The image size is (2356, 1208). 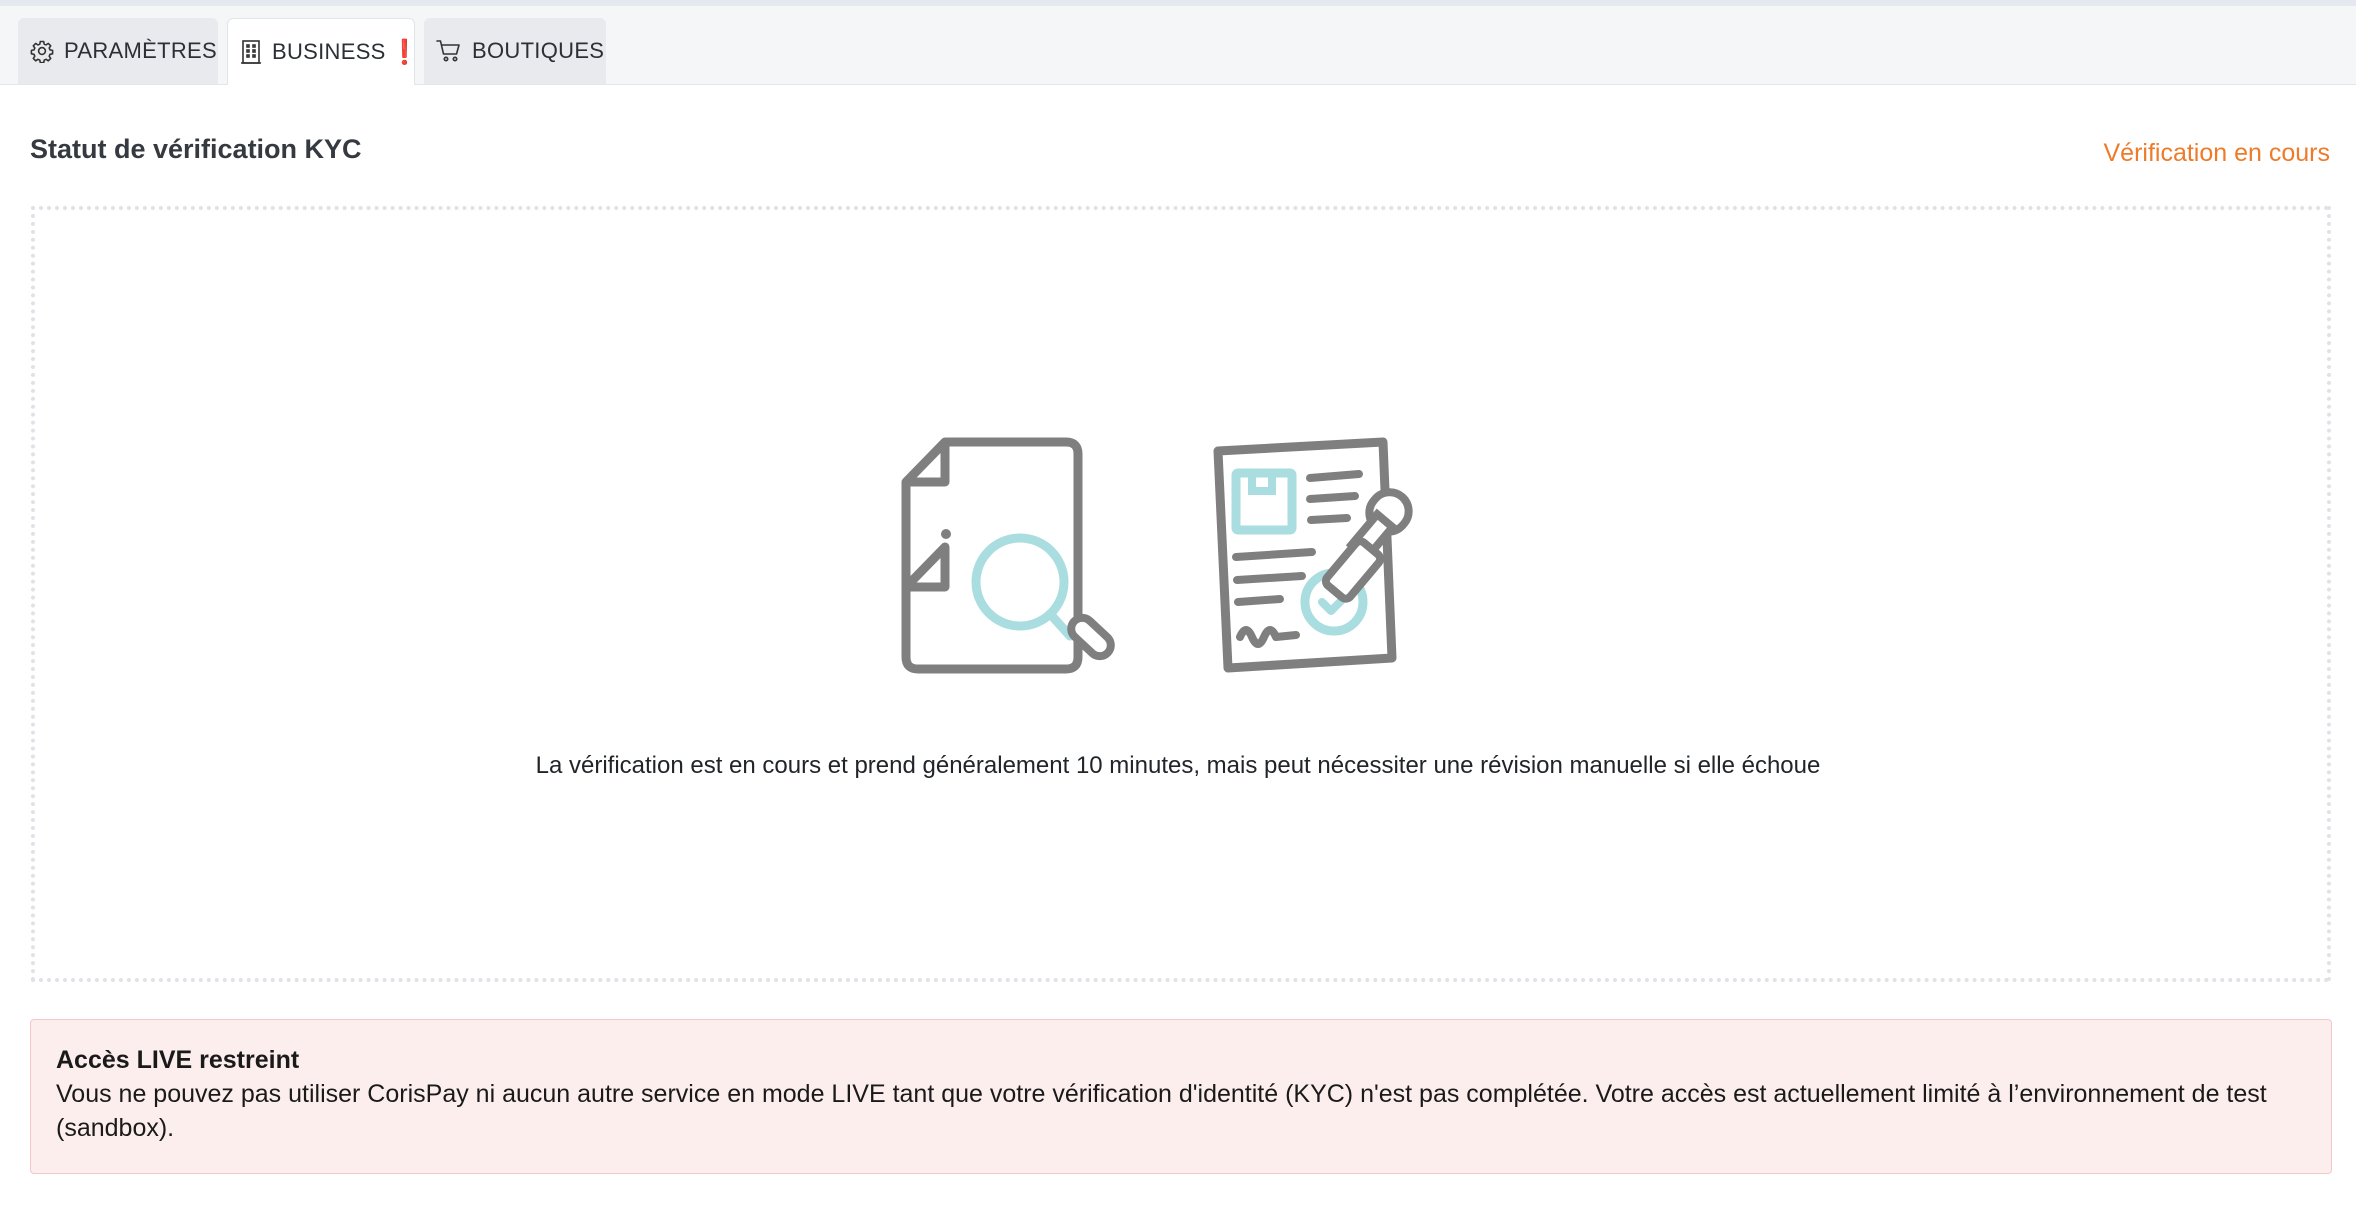 I want to click on tab-business: BUSINESS ❗, so click(x=323, y=51).